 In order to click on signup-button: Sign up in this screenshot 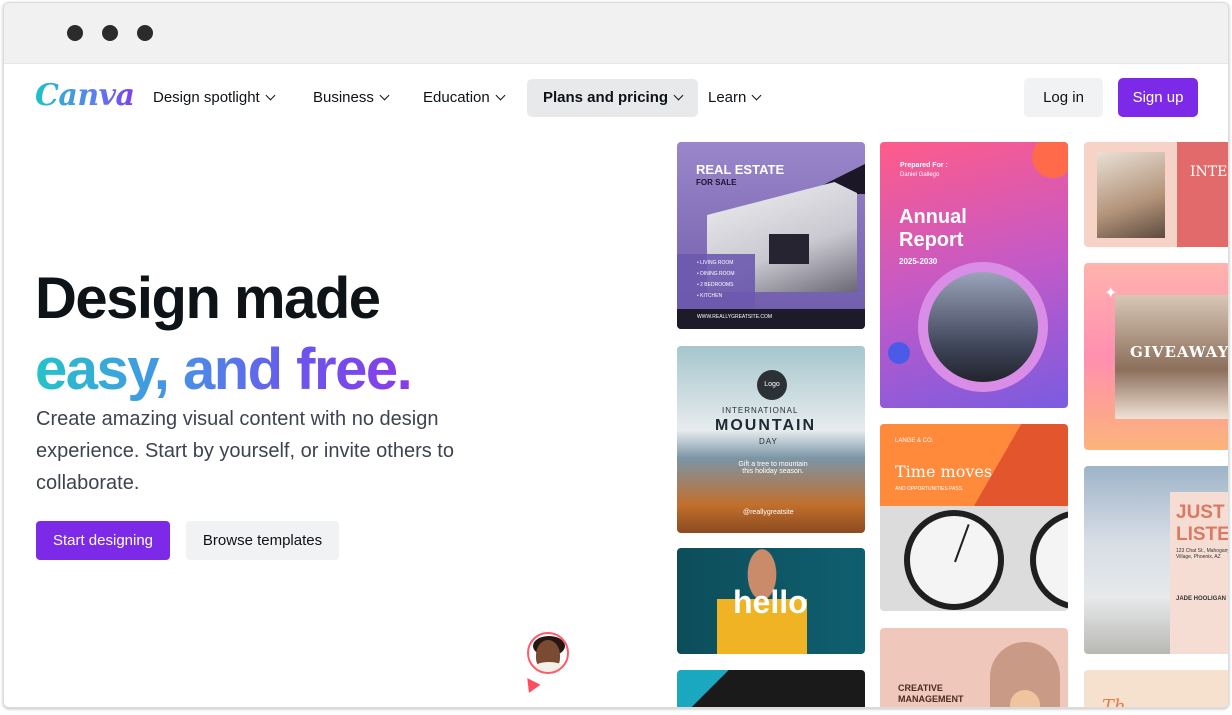, I will do `click(1158, 97)`.